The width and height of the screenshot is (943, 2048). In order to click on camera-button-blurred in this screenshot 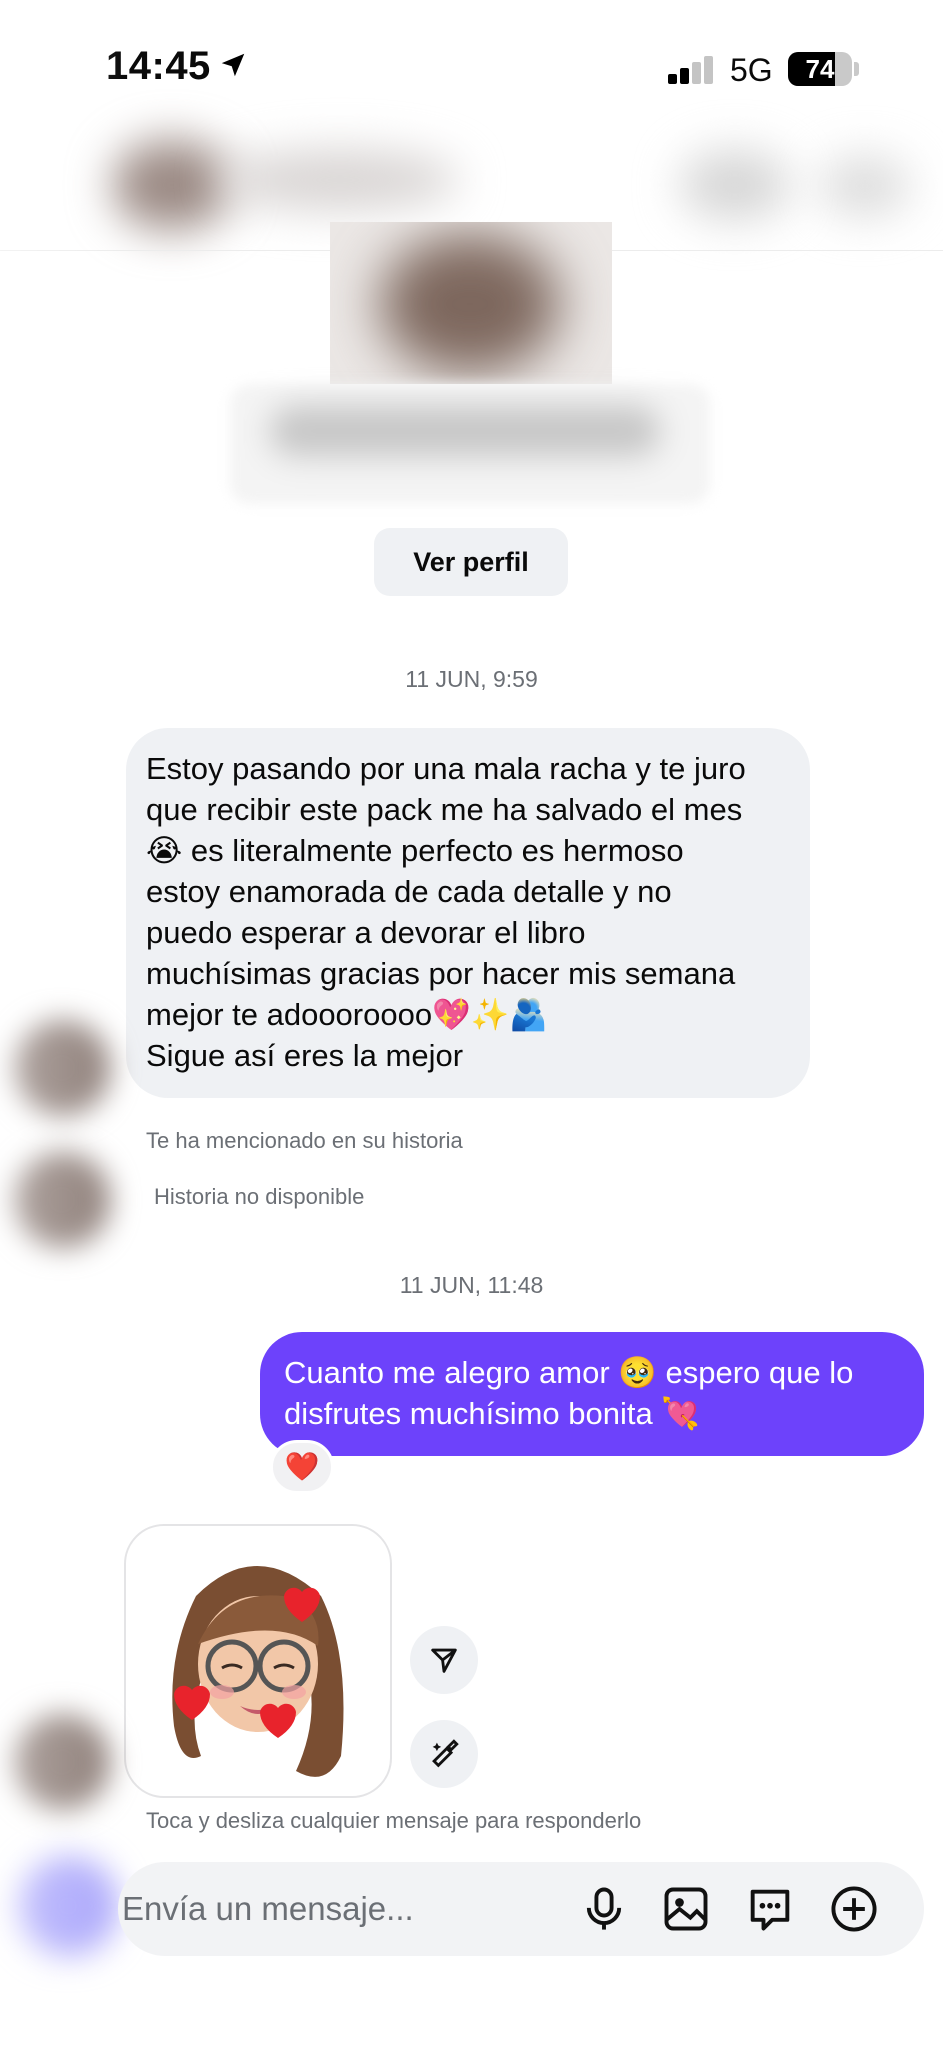, I will do `click(68, 1906)`.